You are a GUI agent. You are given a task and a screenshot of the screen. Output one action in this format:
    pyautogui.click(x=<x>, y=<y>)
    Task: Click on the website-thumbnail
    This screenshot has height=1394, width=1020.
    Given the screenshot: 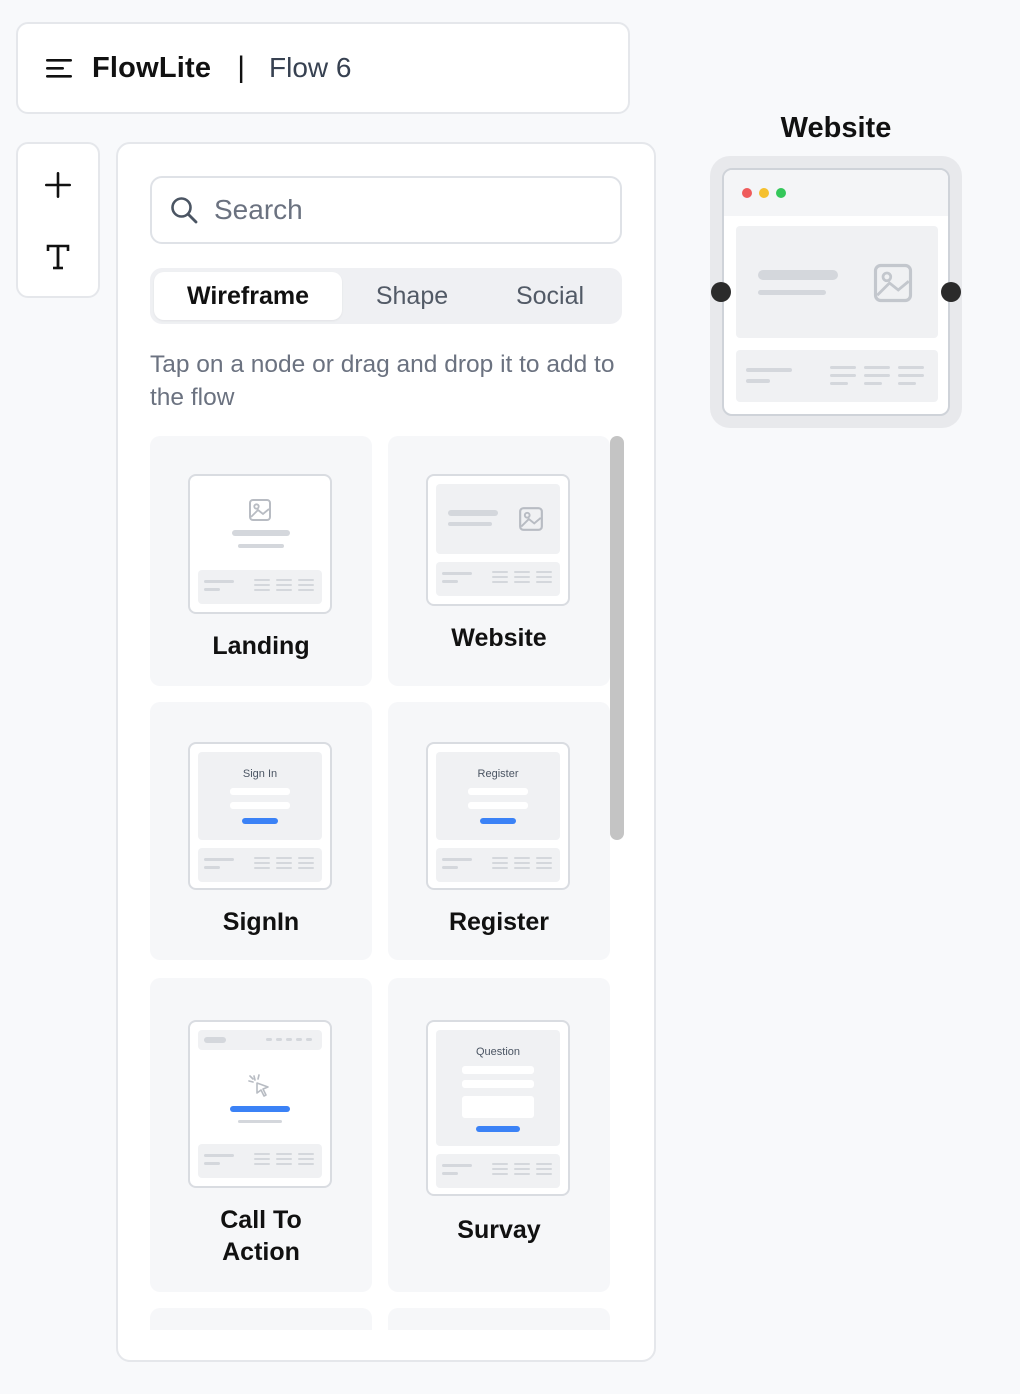 What is the action you would take?
    pyautogui.click(x=498, y=540)
    